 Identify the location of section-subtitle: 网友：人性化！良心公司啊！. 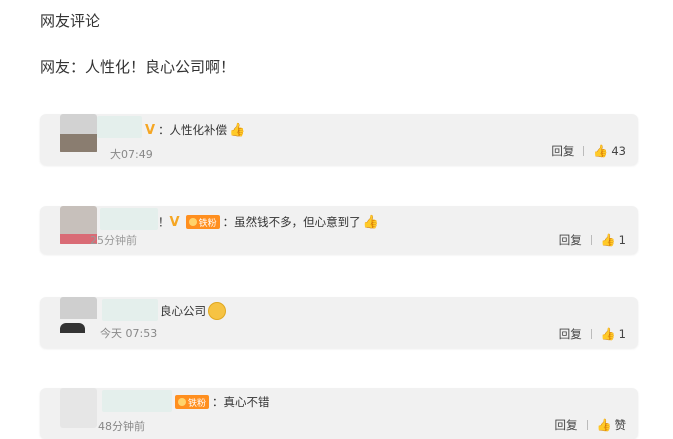
(138, 67).